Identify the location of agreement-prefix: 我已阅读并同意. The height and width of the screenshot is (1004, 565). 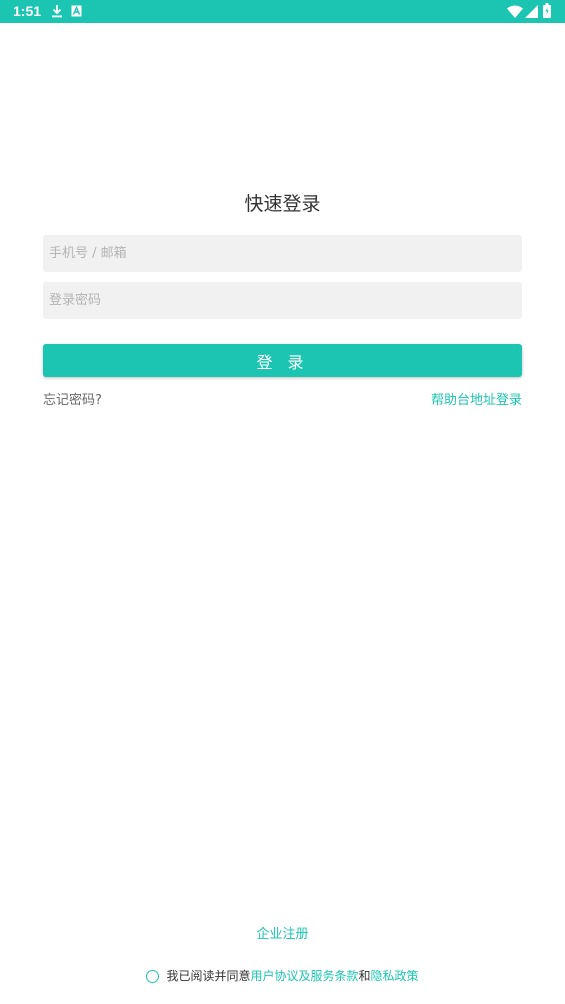
(208, 976).